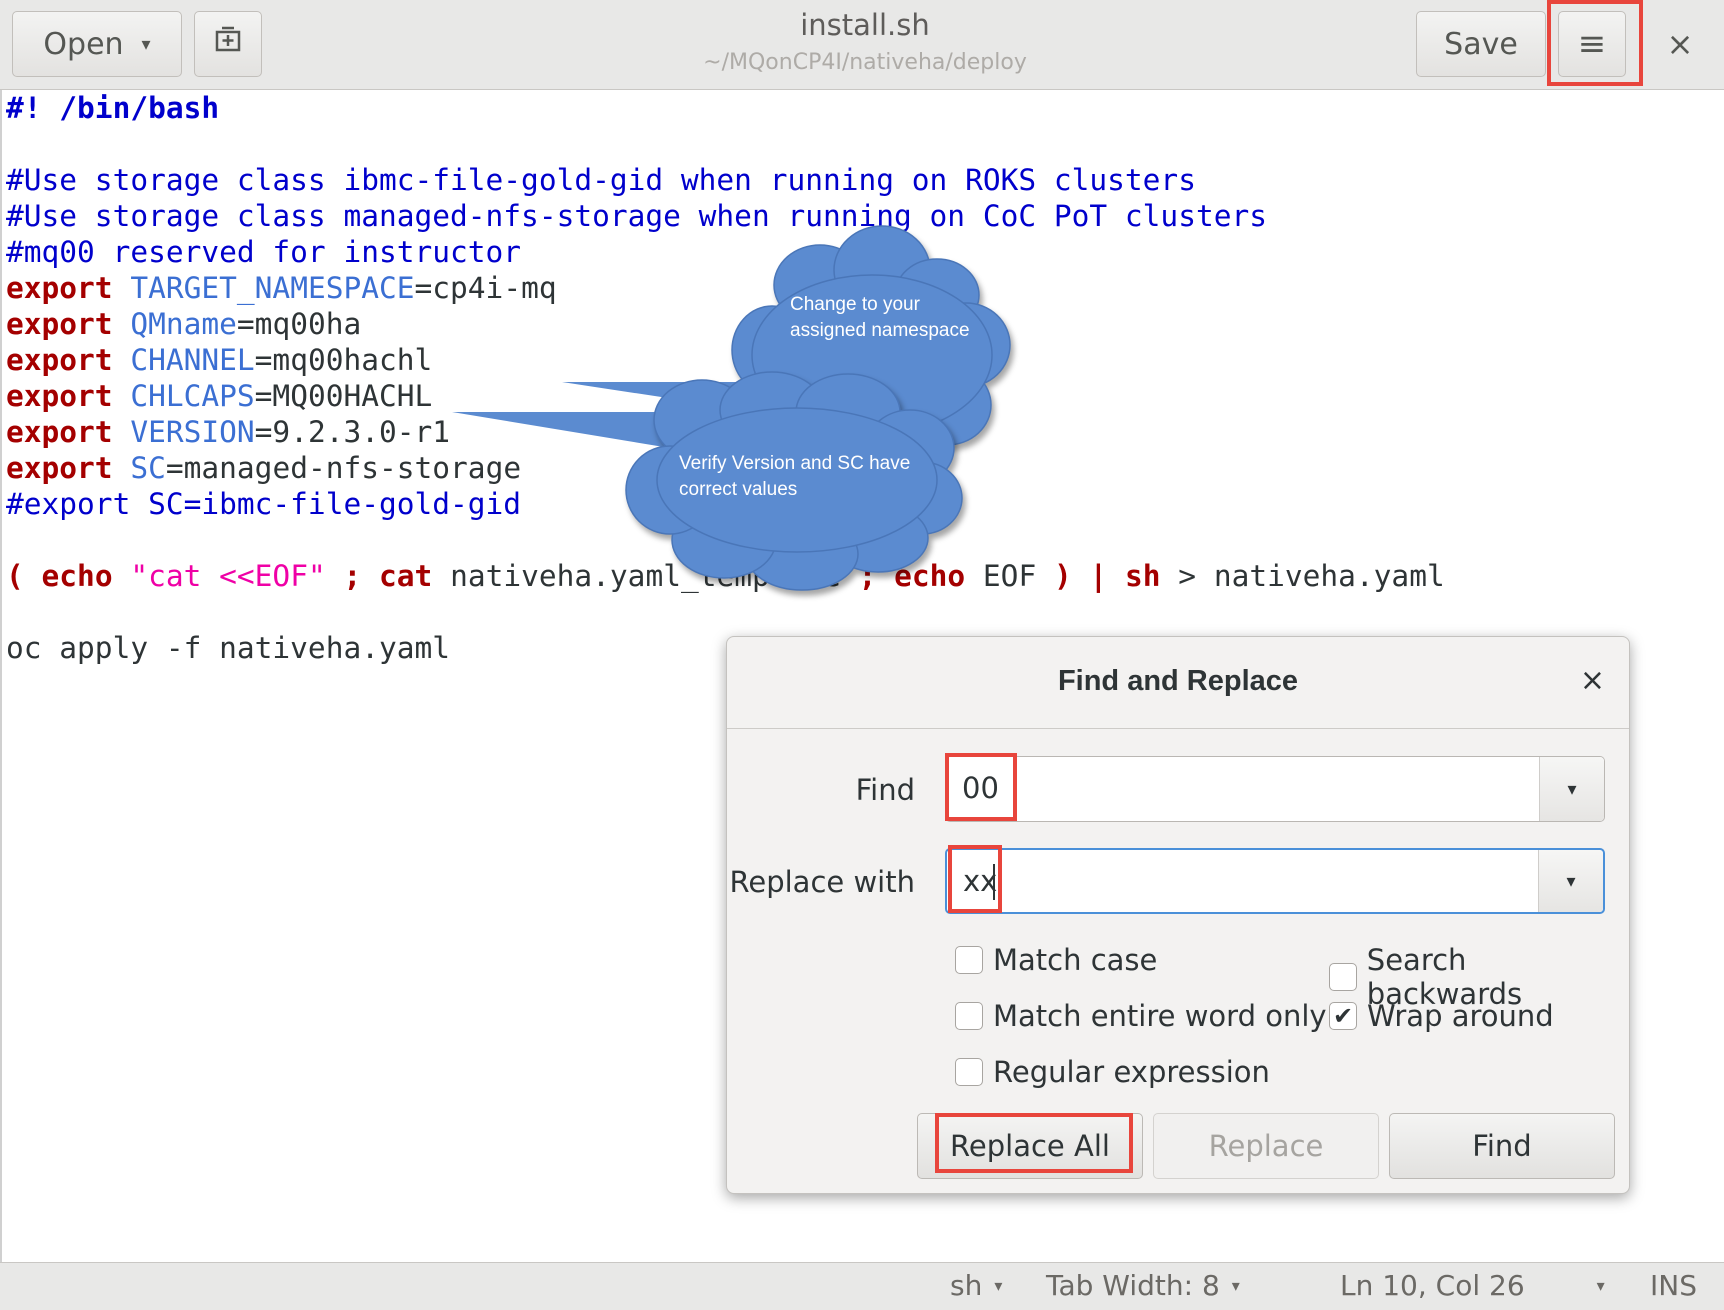 This screenshot has height=1310, width=1724. I want to click on version-callout-line1: Verify Version and SC have, so click(795, 463).